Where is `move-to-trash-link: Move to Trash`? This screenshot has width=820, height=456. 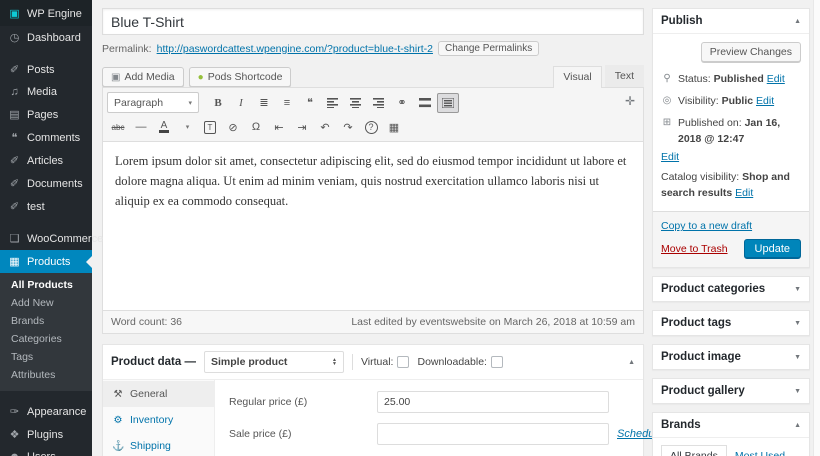 move-to-trash-link: Move to Trash is located at coordinates (694, 249).